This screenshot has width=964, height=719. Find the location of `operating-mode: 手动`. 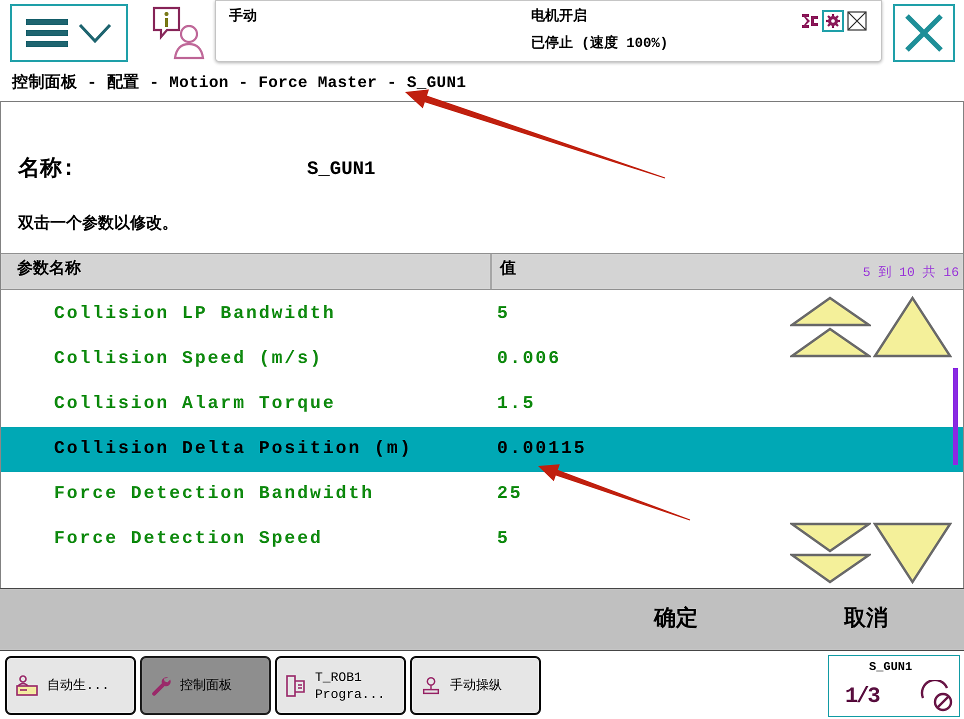

operating-mode: 手动 is located at coordinates (243, 17).